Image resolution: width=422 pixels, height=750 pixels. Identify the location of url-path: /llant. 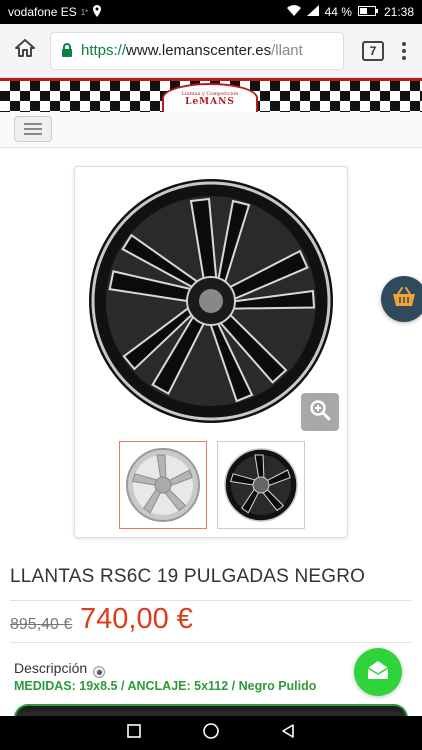
(287, 50).